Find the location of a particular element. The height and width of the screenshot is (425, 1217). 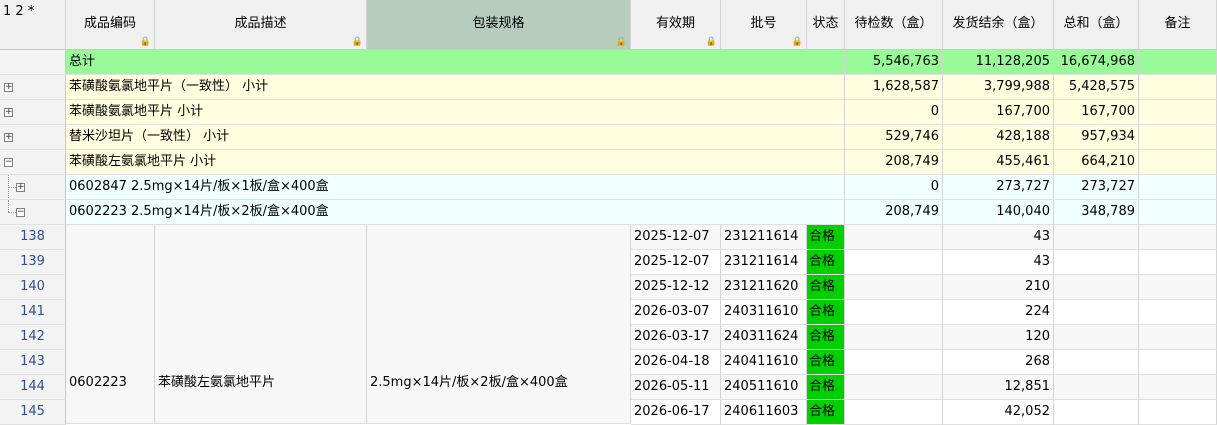

detail-sum: 273,727 is located at coordinates (1096, 187).